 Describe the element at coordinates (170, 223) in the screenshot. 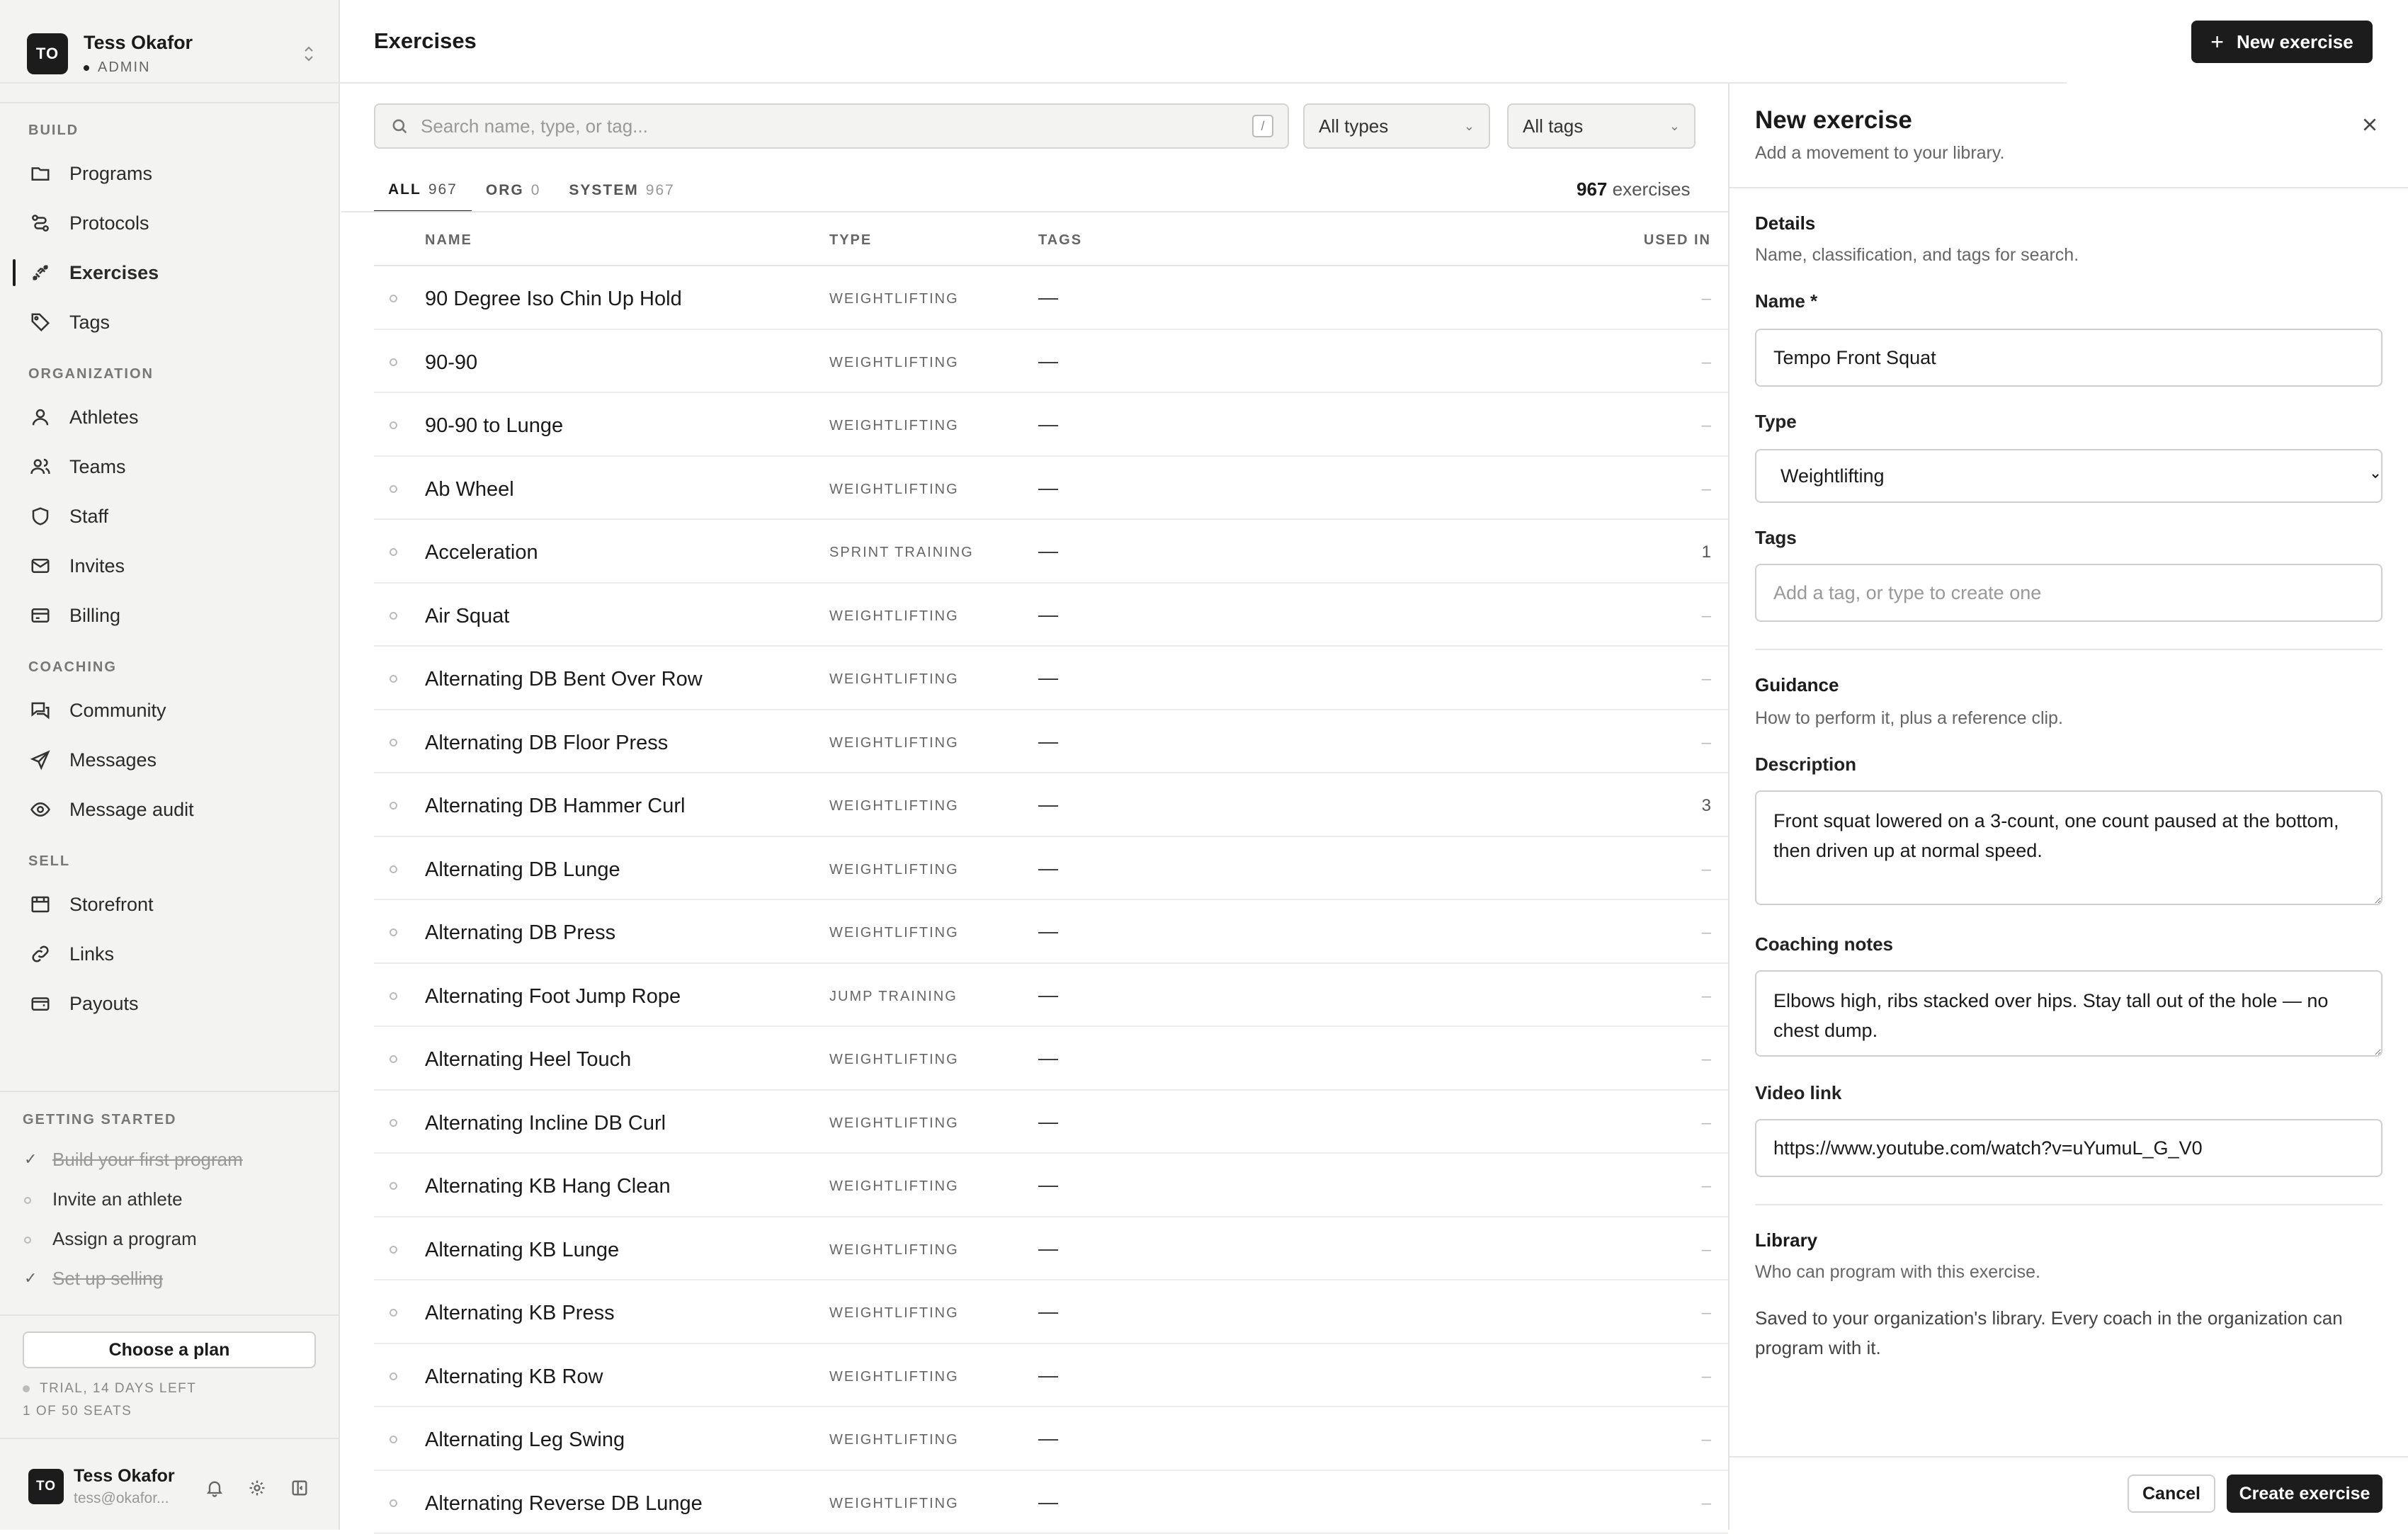

I see `sidebar-item-protocols: Protocols` at that location.